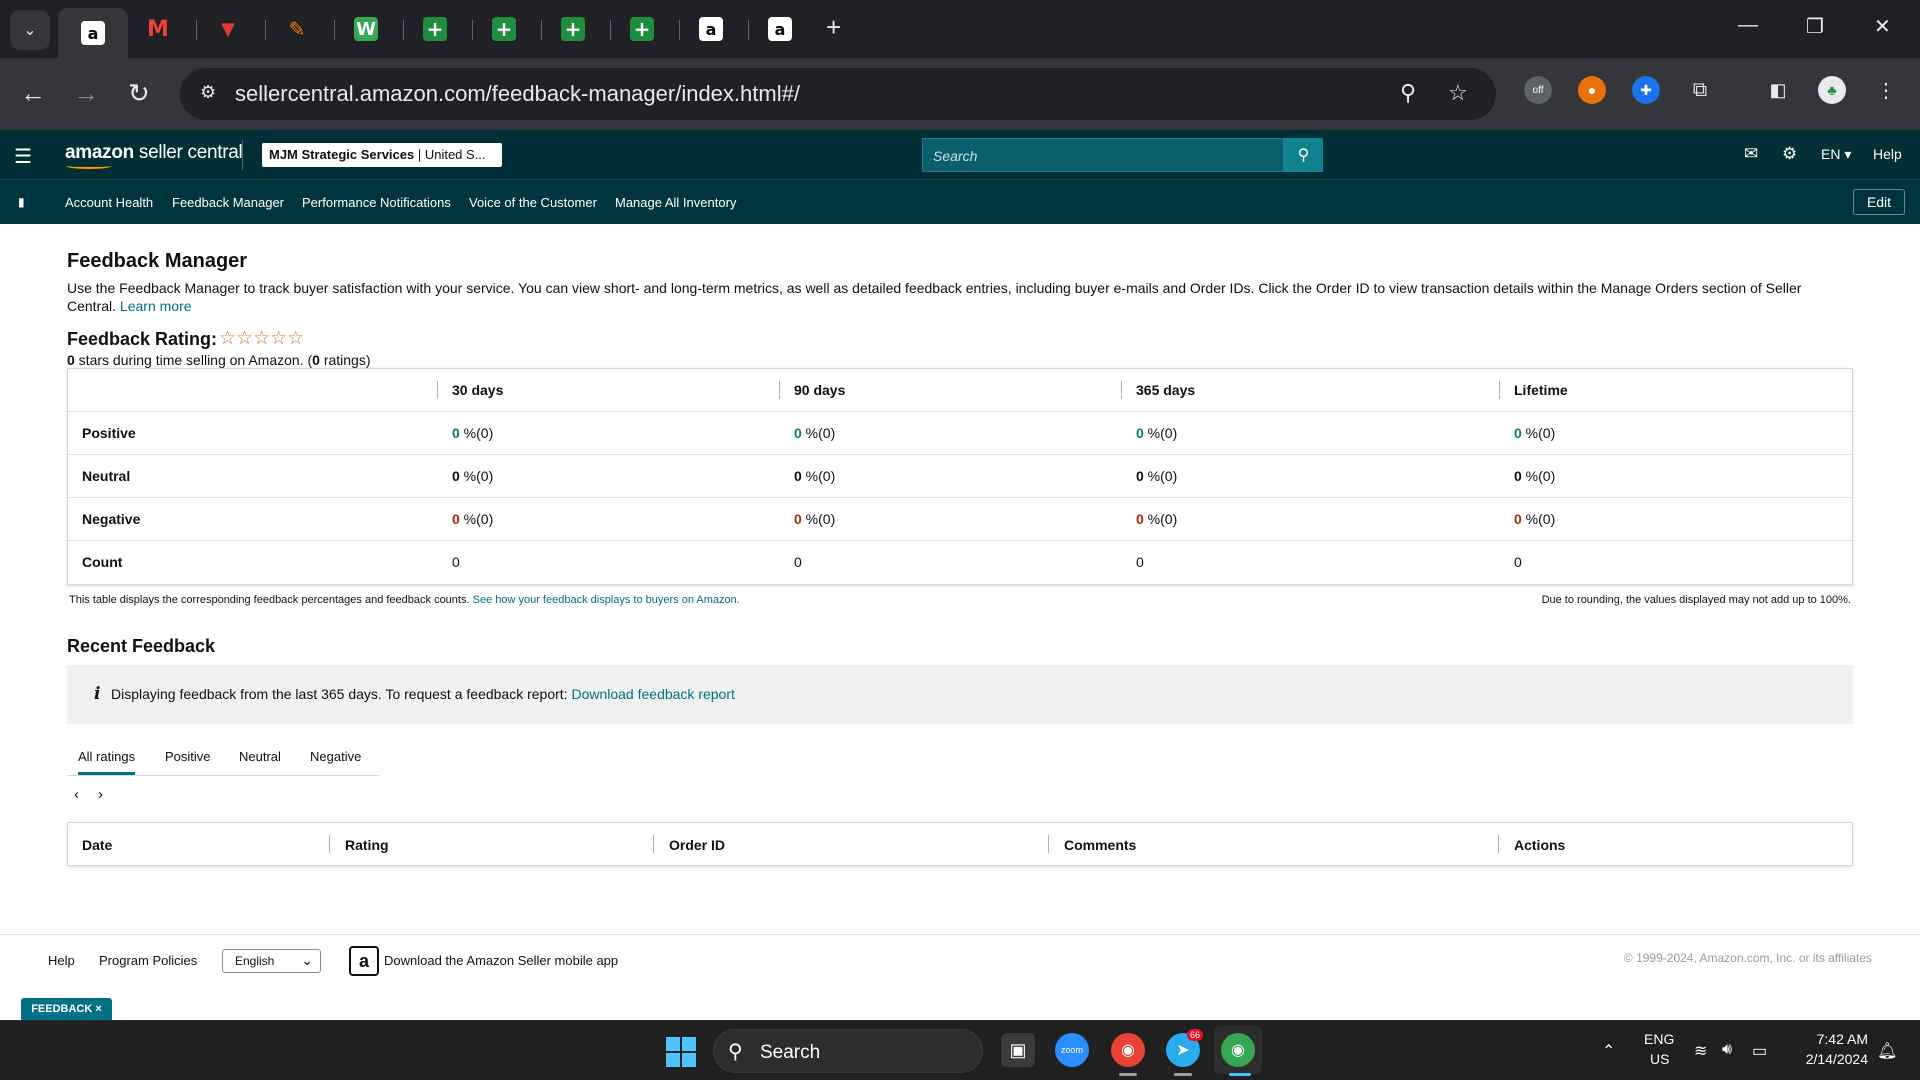  Describe the element at coordinates (533, 202) in the screenshot. I see `nav-voice-of-customer: Voice of the Customer` at that location.